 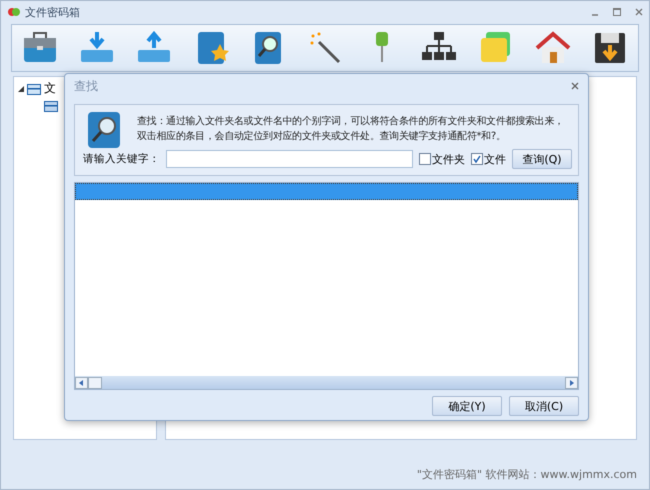 I want to click on app-logo-icon, so click(x=14, y=12).